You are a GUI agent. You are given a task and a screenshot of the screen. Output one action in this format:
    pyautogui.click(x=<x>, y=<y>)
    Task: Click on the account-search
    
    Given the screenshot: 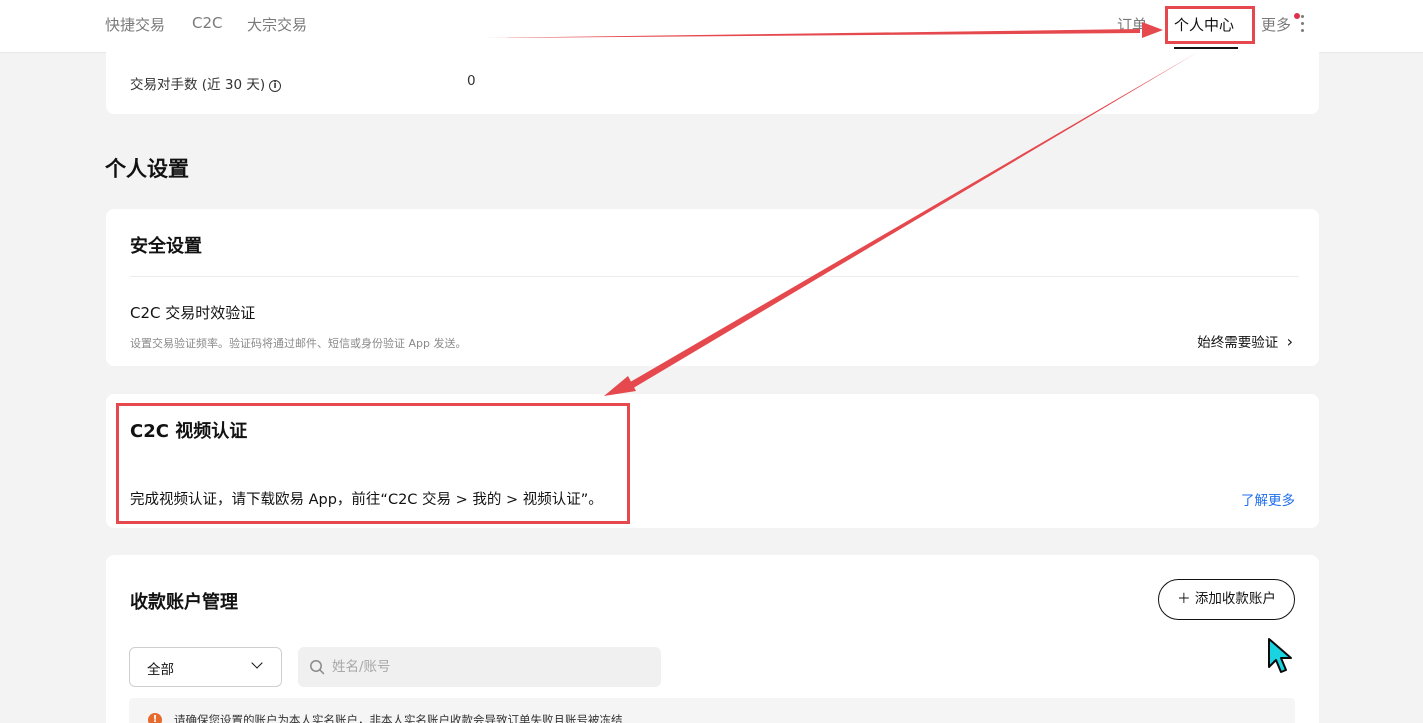 What is the action you would take?
    pyautogui.click(x=479, y=667)
    